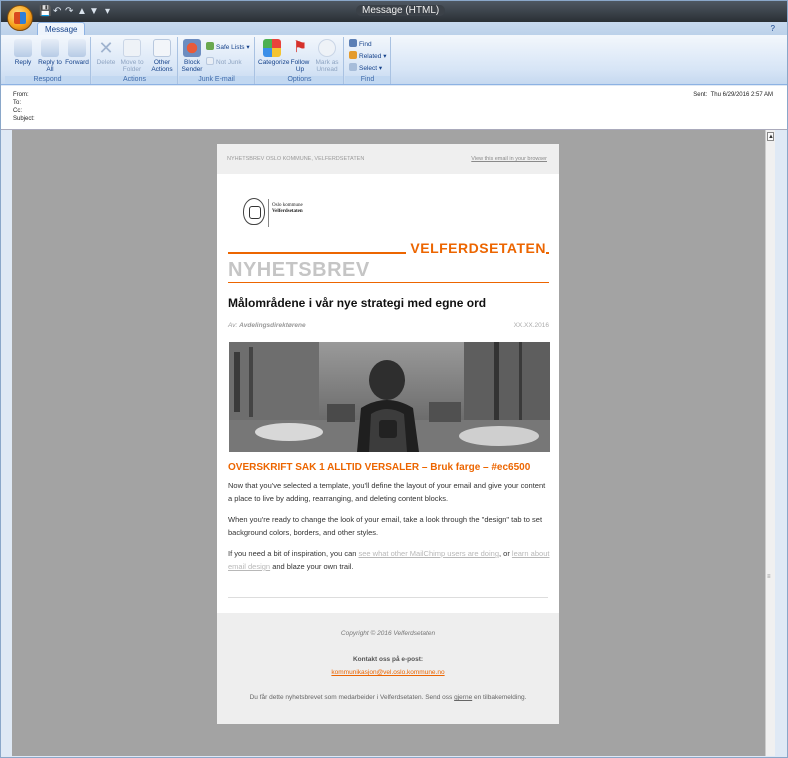  Describe the element at coordinates (770, 443) in the screenshot. I see `vertical-scrollbar: ▲ ≡` at that location.